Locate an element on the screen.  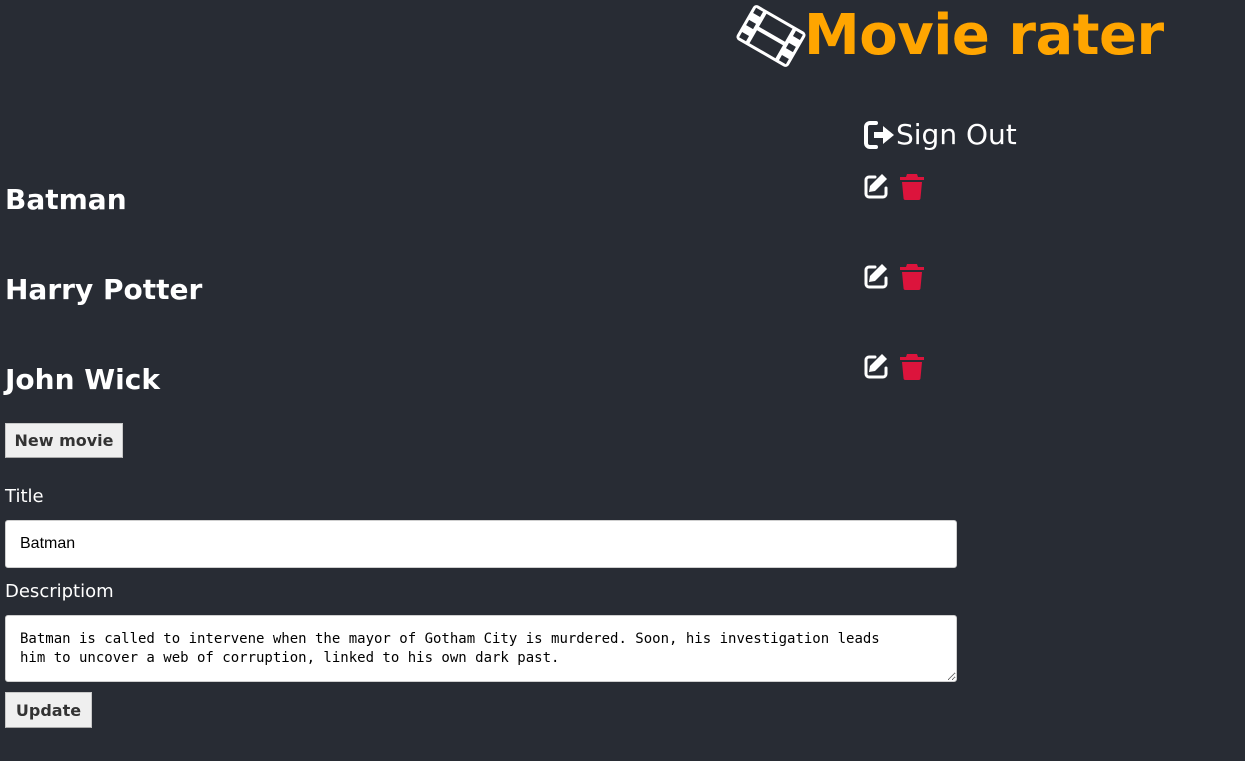
app-title: Movie rater is located at coordinates (984, 35).